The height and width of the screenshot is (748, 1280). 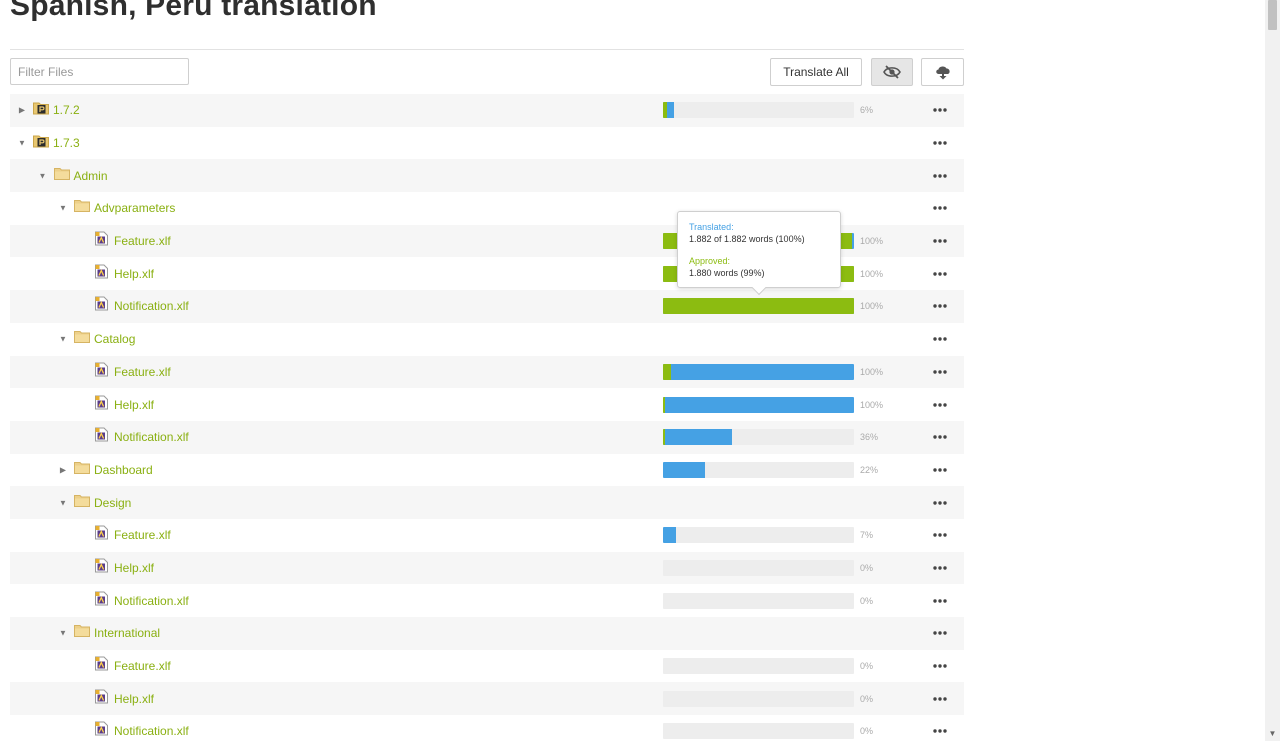 What do you see at coordinates (867, 110) in the screenshot?
I see `progress-percent: 6%` at bounding box center [867, 110].